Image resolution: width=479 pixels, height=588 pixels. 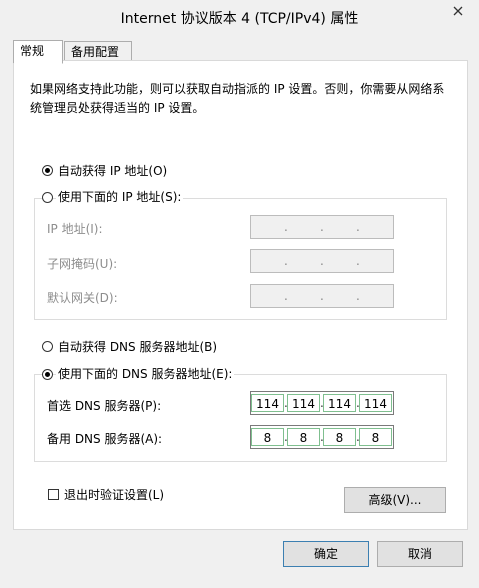 I want to click on subnet-mask-field: . . ., so click(x=322, y=261).